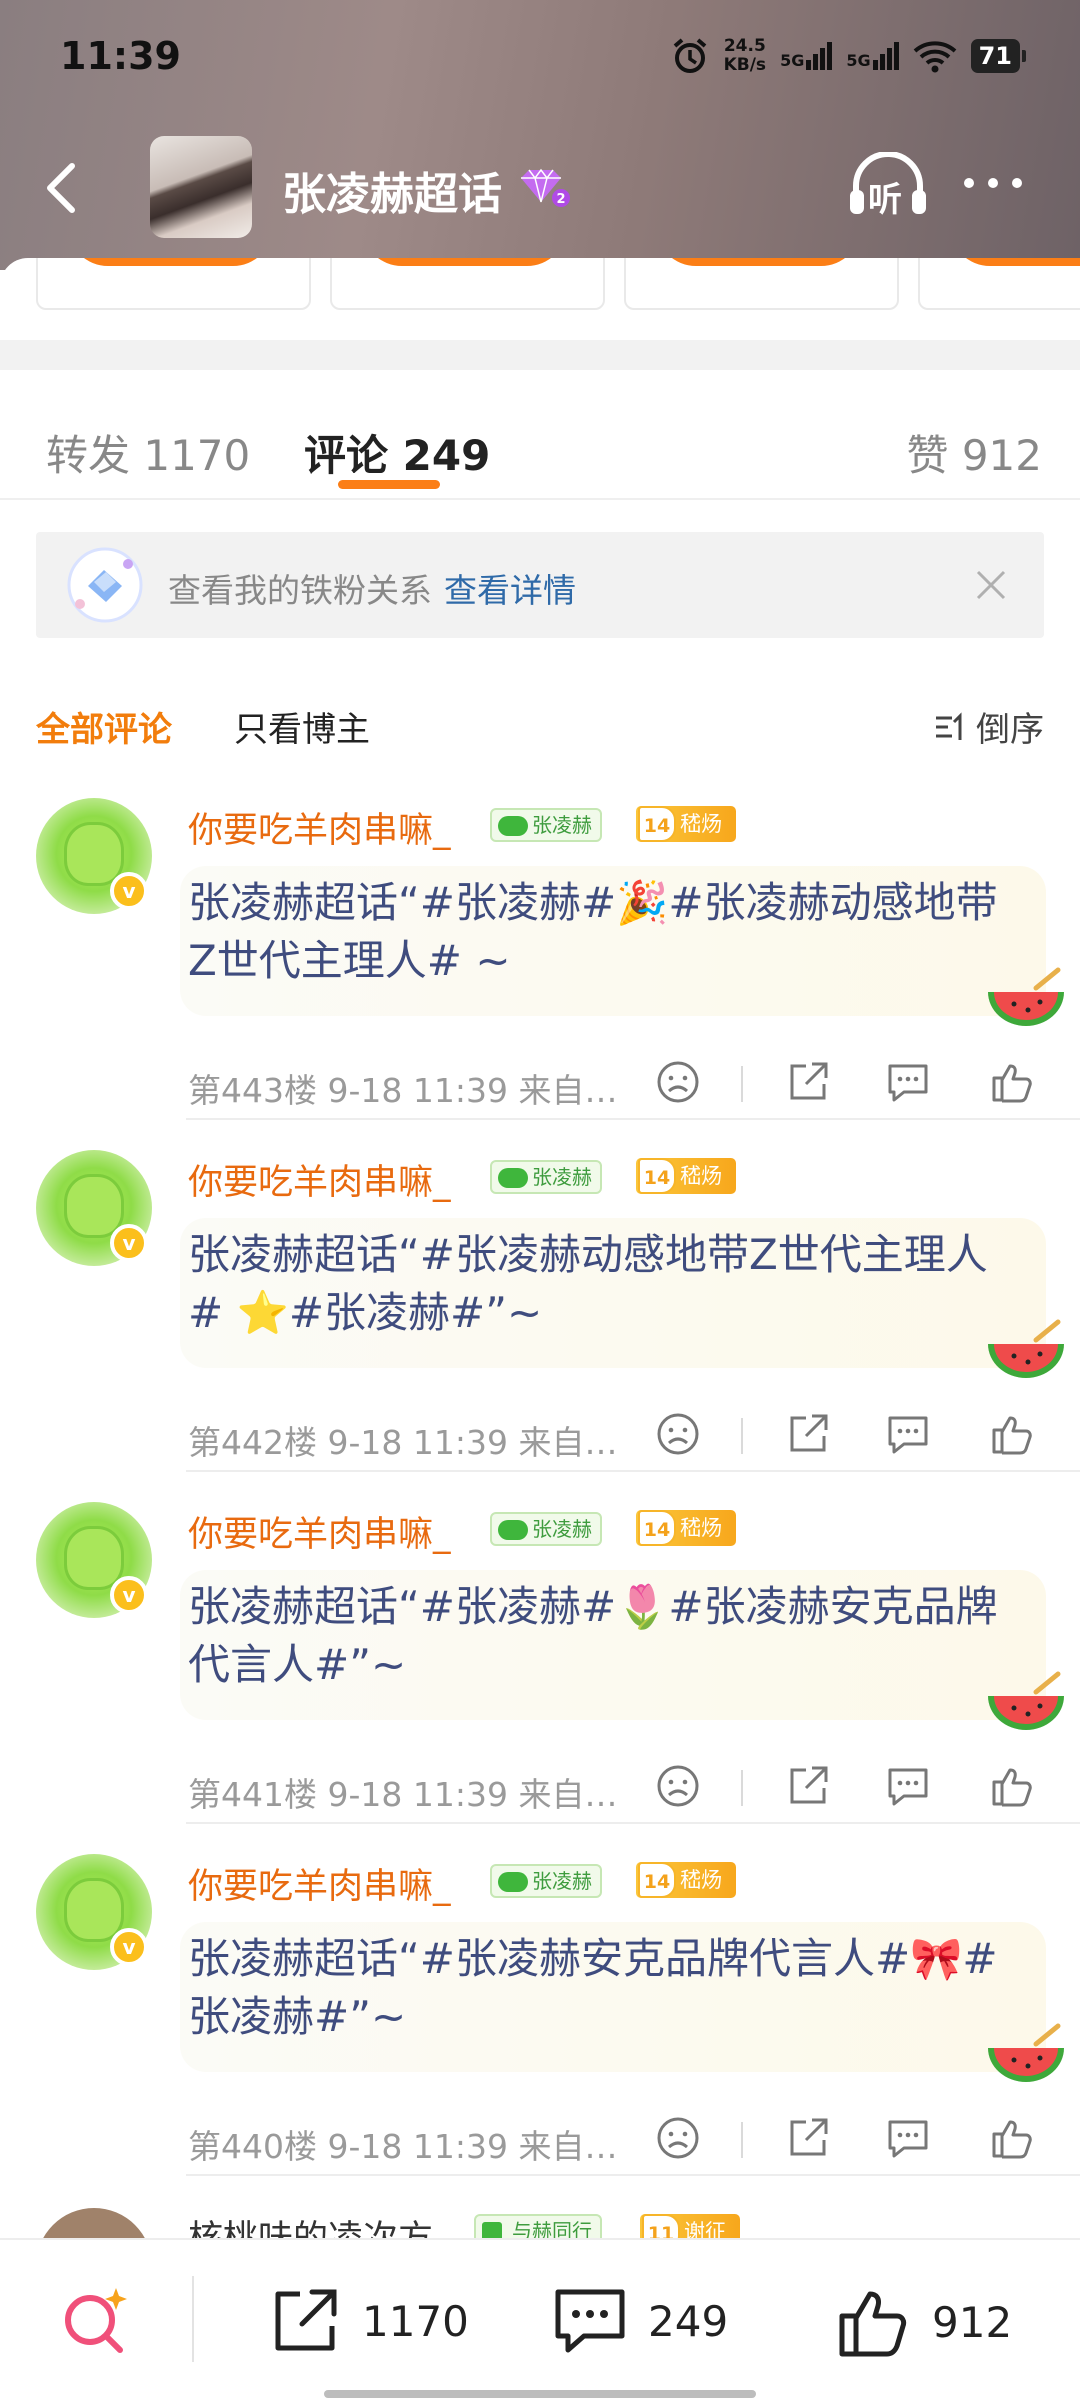 Image resolution: width=1080 pixels, height=2400 pixels. Describe the element at coordinates (104, 726) in the screenshot. I see `filter-all-comments: 全部评论` at that location.